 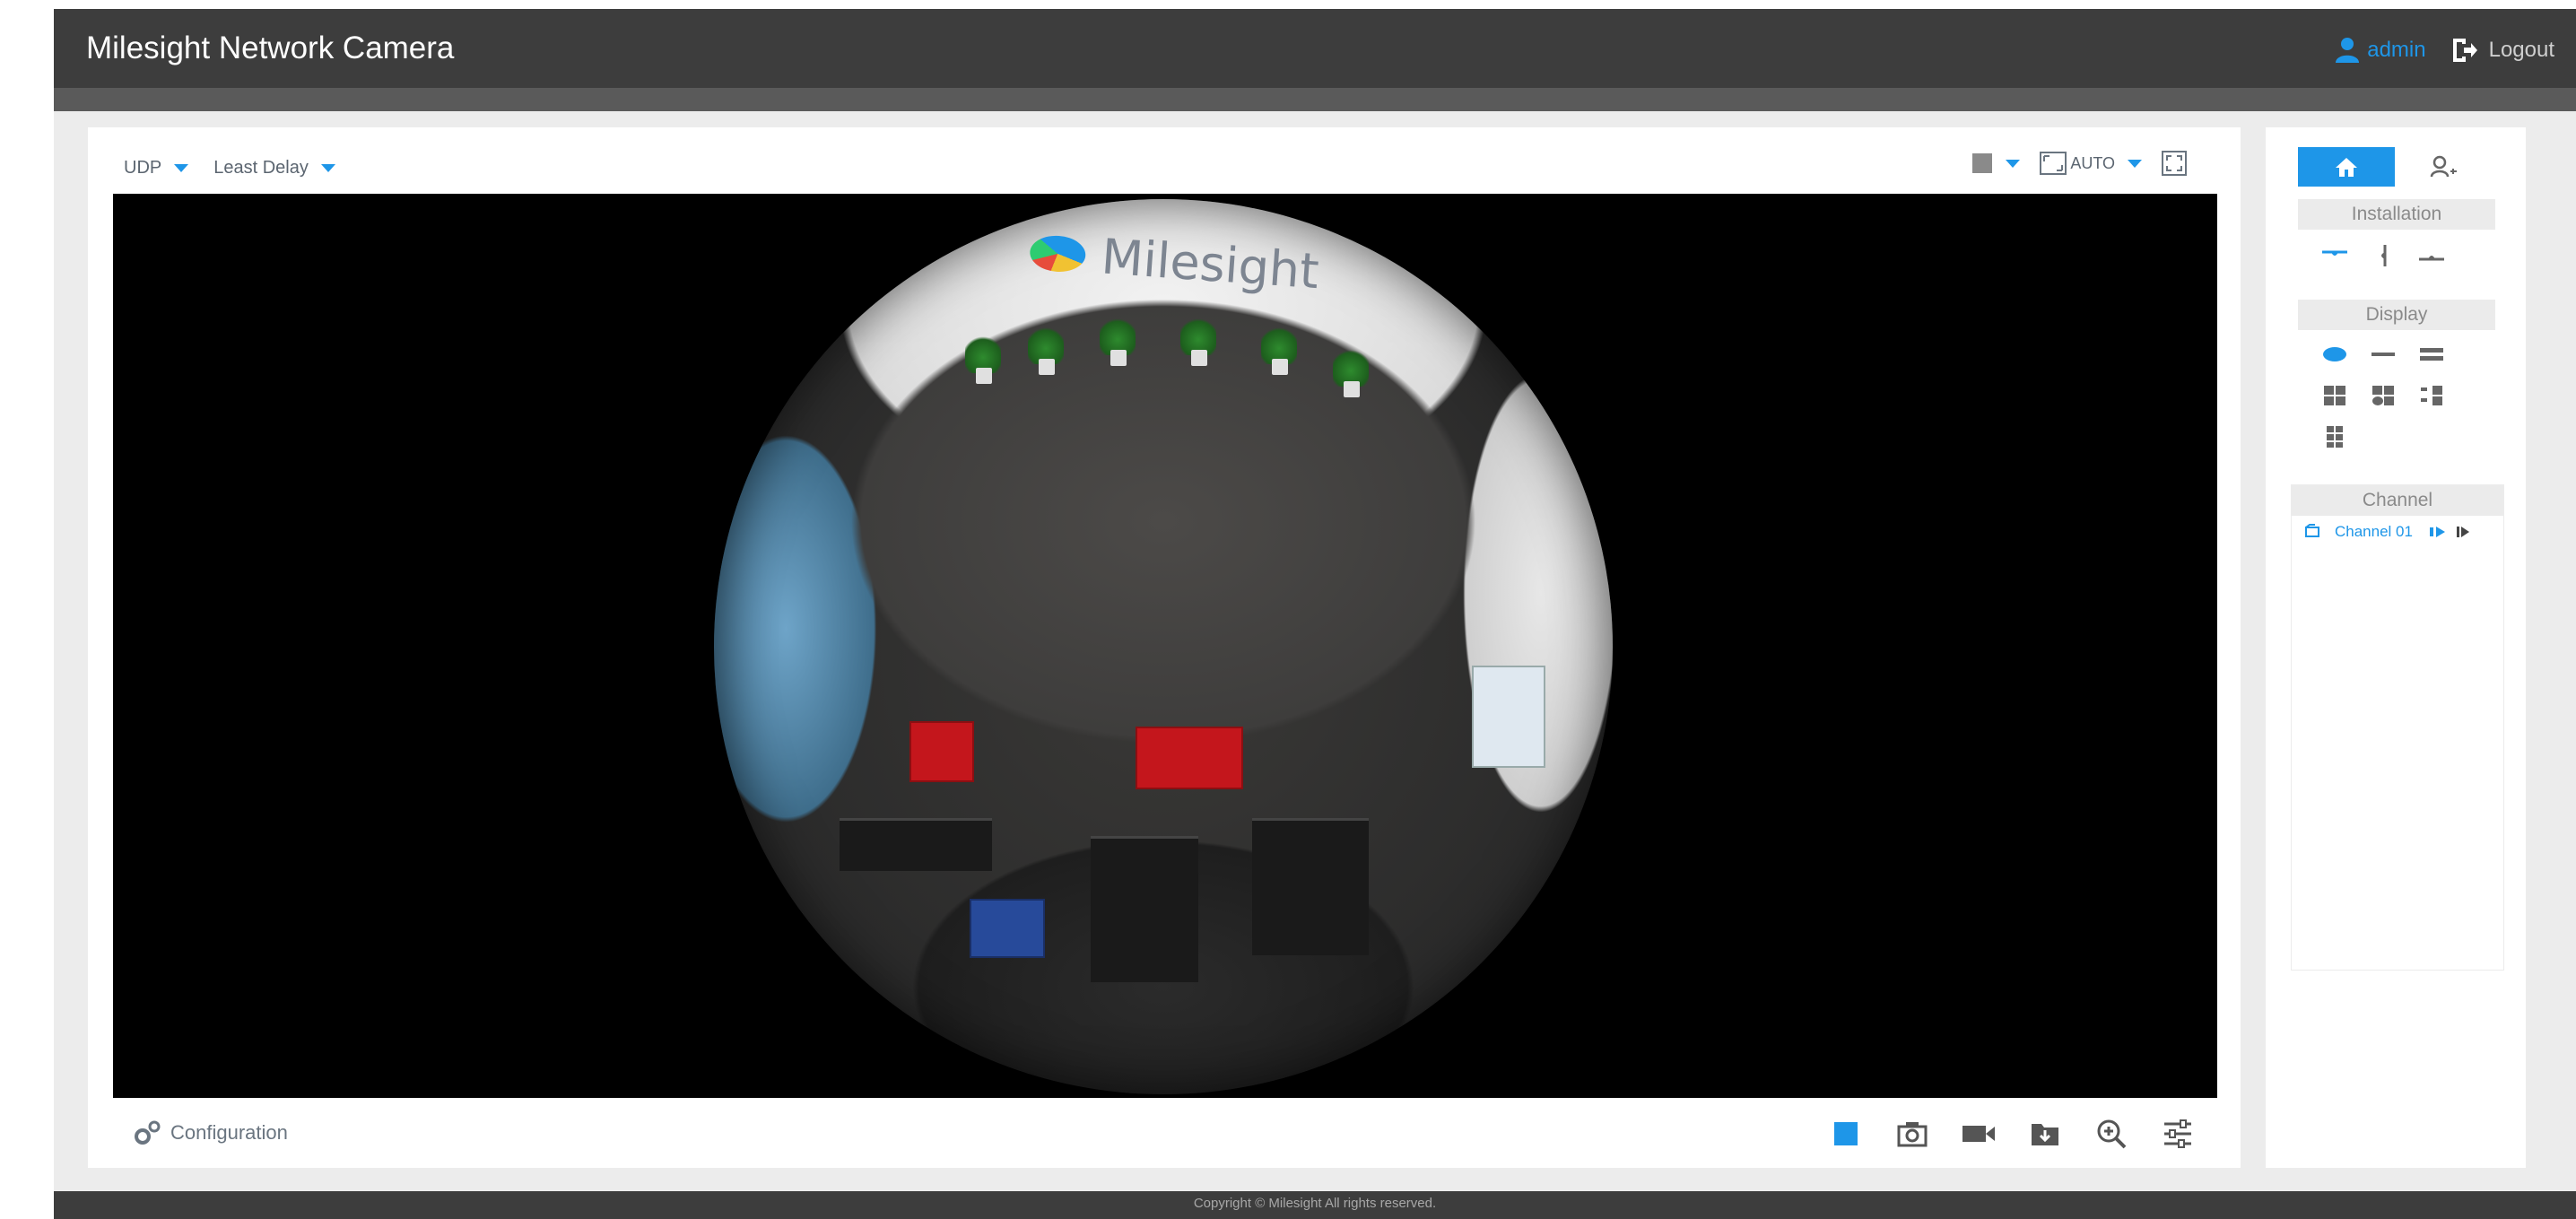 What do you see at coordinates (1164, 1134) in the screenshot?
I see `bottom-toolbar: Configuration` at bounding box center [1164, 1134].